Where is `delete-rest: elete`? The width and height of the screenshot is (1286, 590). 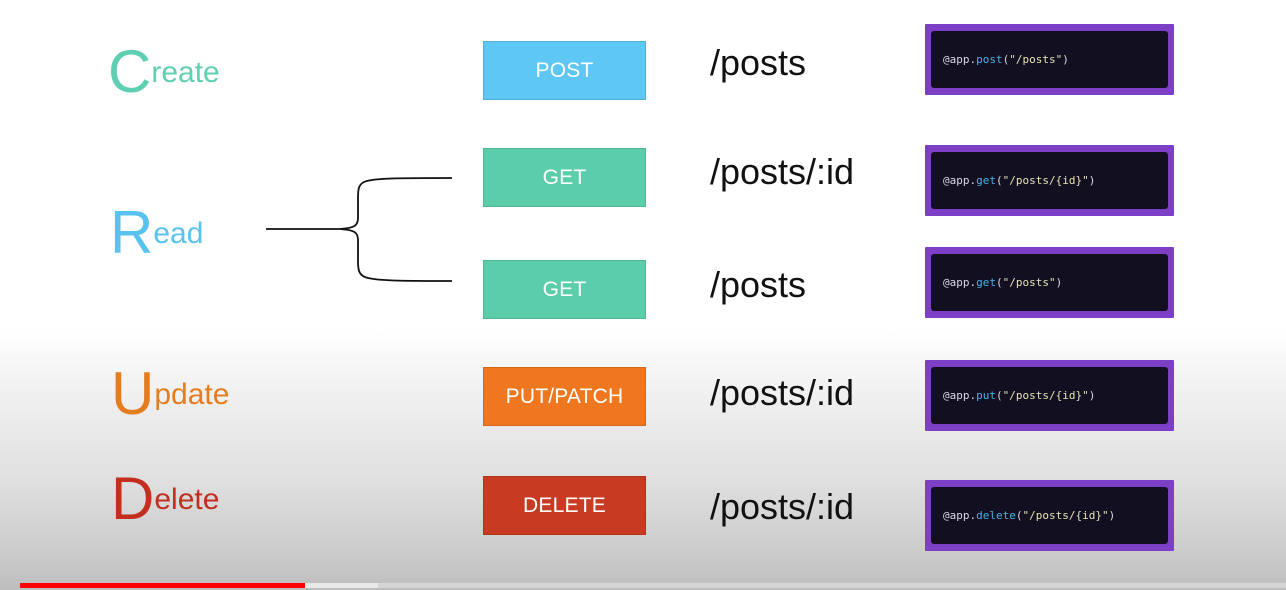
delete-rest: elete is located at coordinates (187, 499).